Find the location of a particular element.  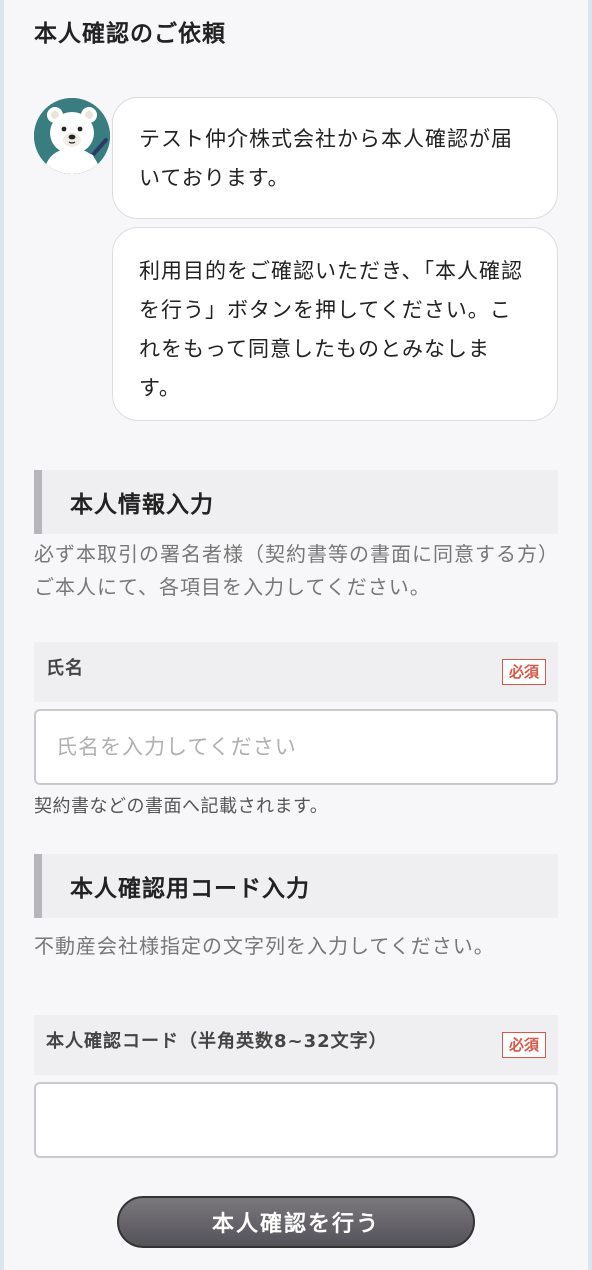

name-field-hint: 契約書などの書面へ記載されます。 is located at coordinates (181, 806).